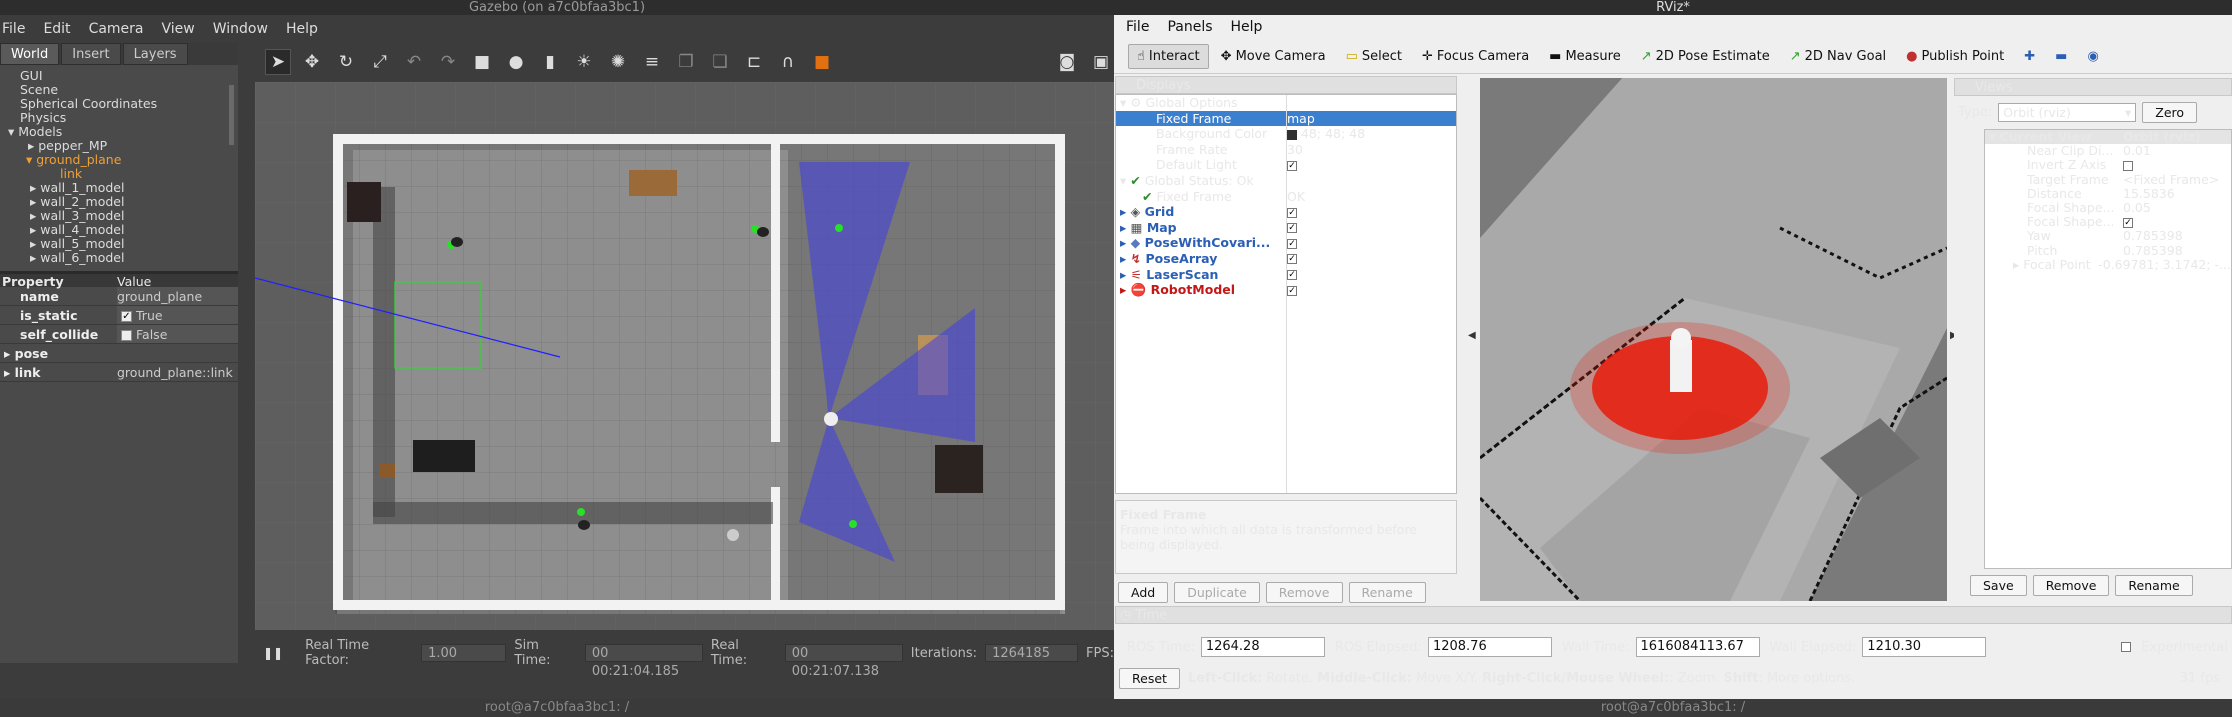 The image size is (2232, 717). Describe the element at coordinates (119, 244) in the screenshot. I see `tree-item-wall-5: ▸ wall_5_model` at that location.